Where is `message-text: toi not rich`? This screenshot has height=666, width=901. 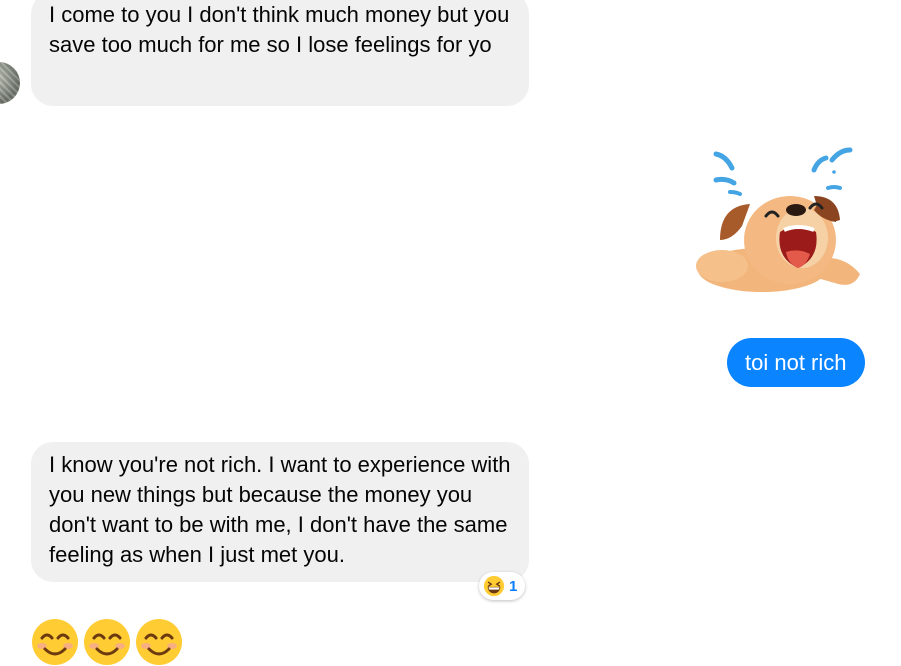
message-text: toi not rich is located at coordinates (796, 362).